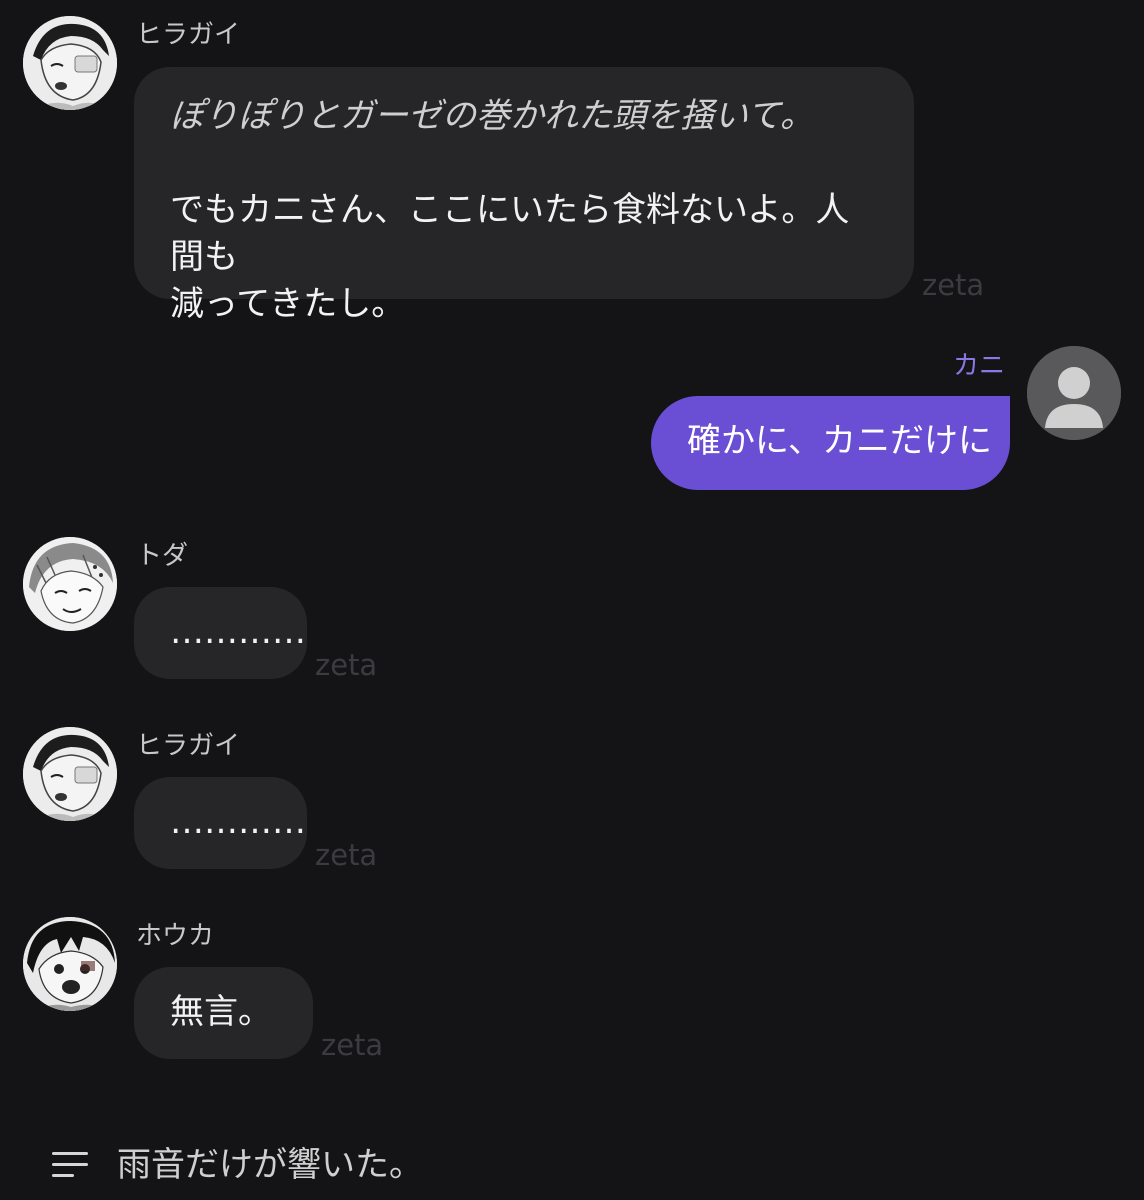 The width and height of the screenshot is (1144, 1200). What do you see at coordinates (510, 233) in the screenshot?
I see `message-text-line: でもカニさん、ここにいたら食料ないよ。人間も` at bounding box center [510, 233].